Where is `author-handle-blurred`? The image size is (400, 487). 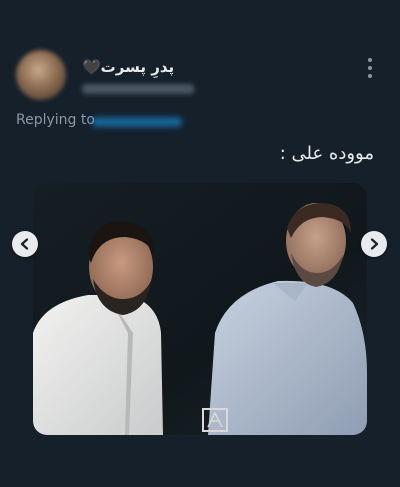 author-handle-blurred is located at coordinates (138, 89).